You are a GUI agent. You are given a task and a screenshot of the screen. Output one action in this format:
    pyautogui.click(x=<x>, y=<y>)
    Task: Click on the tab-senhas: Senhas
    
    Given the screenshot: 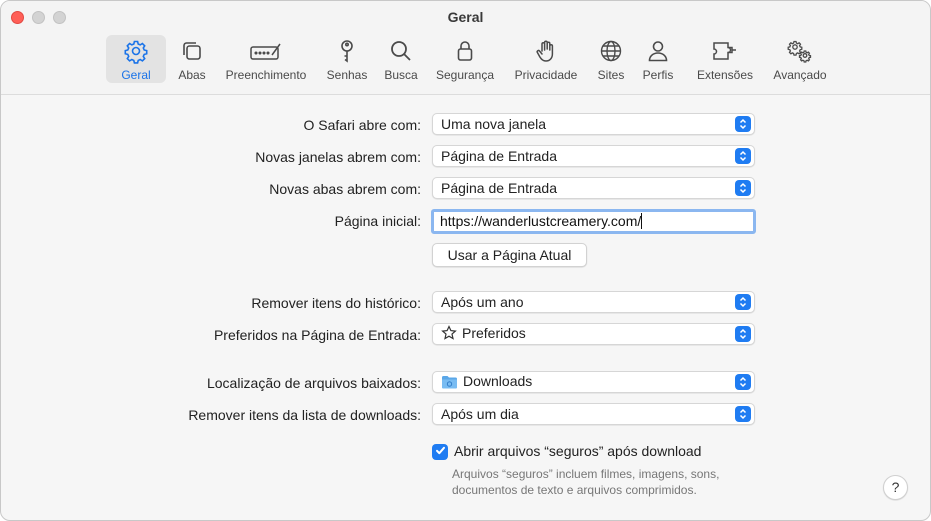 What is the action you would take?
    pyautogui.click(x=347, y=59)
    